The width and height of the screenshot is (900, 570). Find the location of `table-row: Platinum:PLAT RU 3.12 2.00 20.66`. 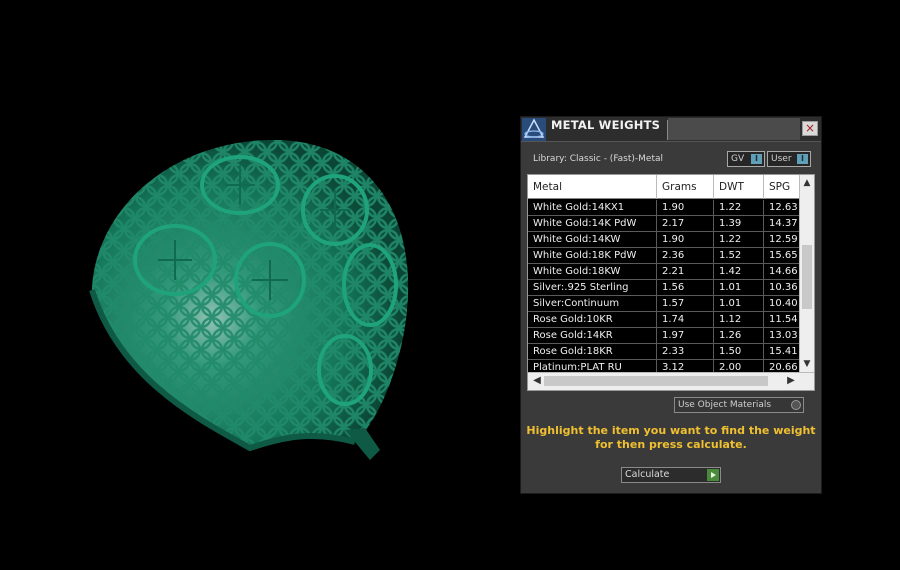

table-row: Platinum:PLAT RU 3.12 2.00 20.66 is located at coordinates (663, 366).